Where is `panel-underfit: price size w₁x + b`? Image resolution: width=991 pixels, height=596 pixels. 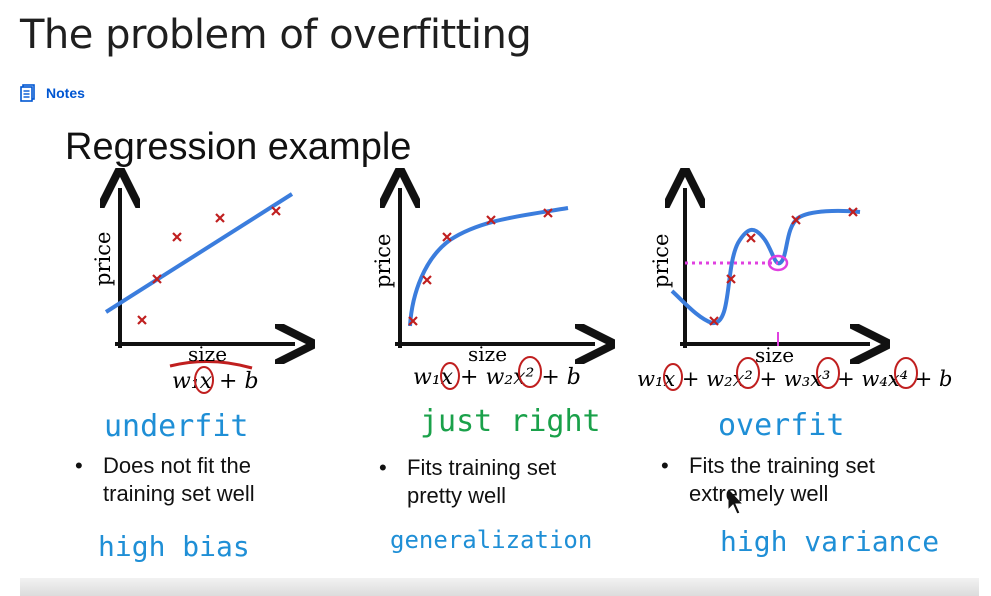 panel-underfit: price size w₁x + b is located at coordinates (193, 291).